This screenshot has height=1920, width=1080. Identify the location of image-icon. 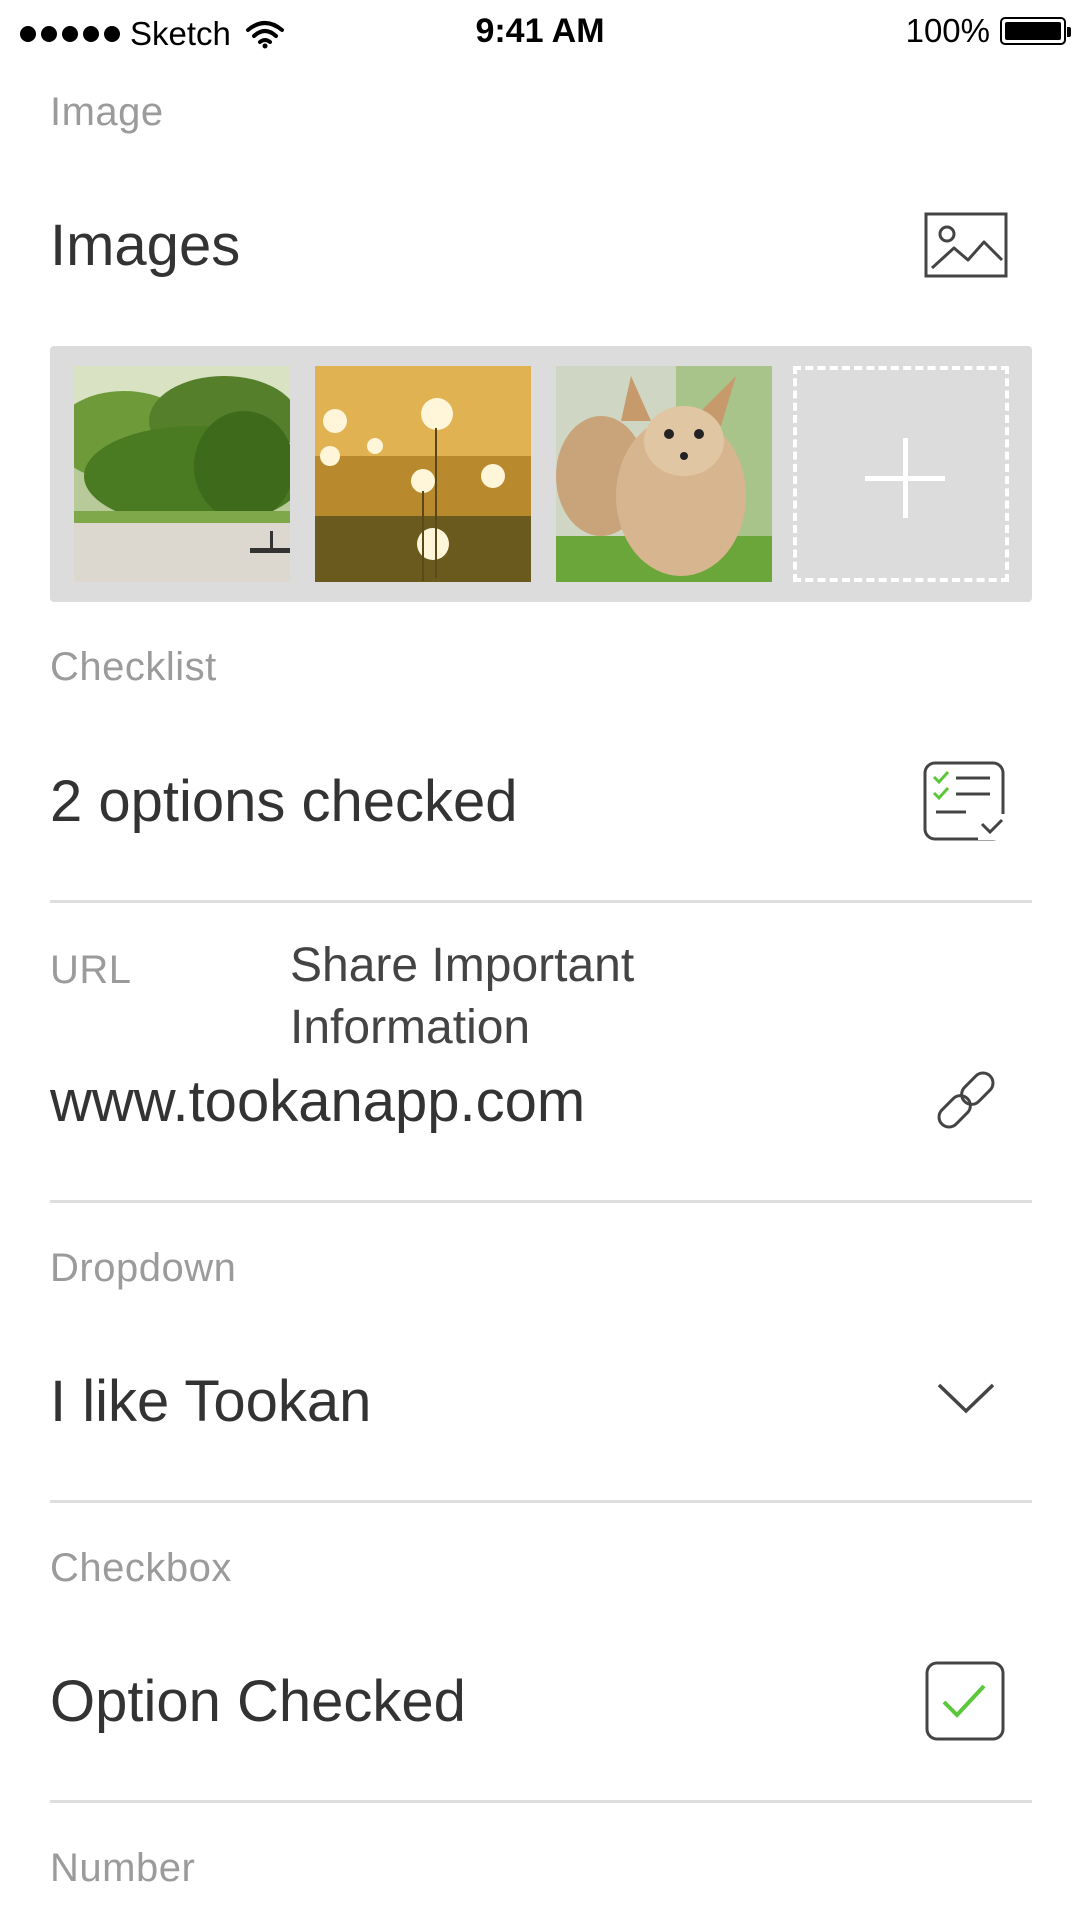
(966, 245).